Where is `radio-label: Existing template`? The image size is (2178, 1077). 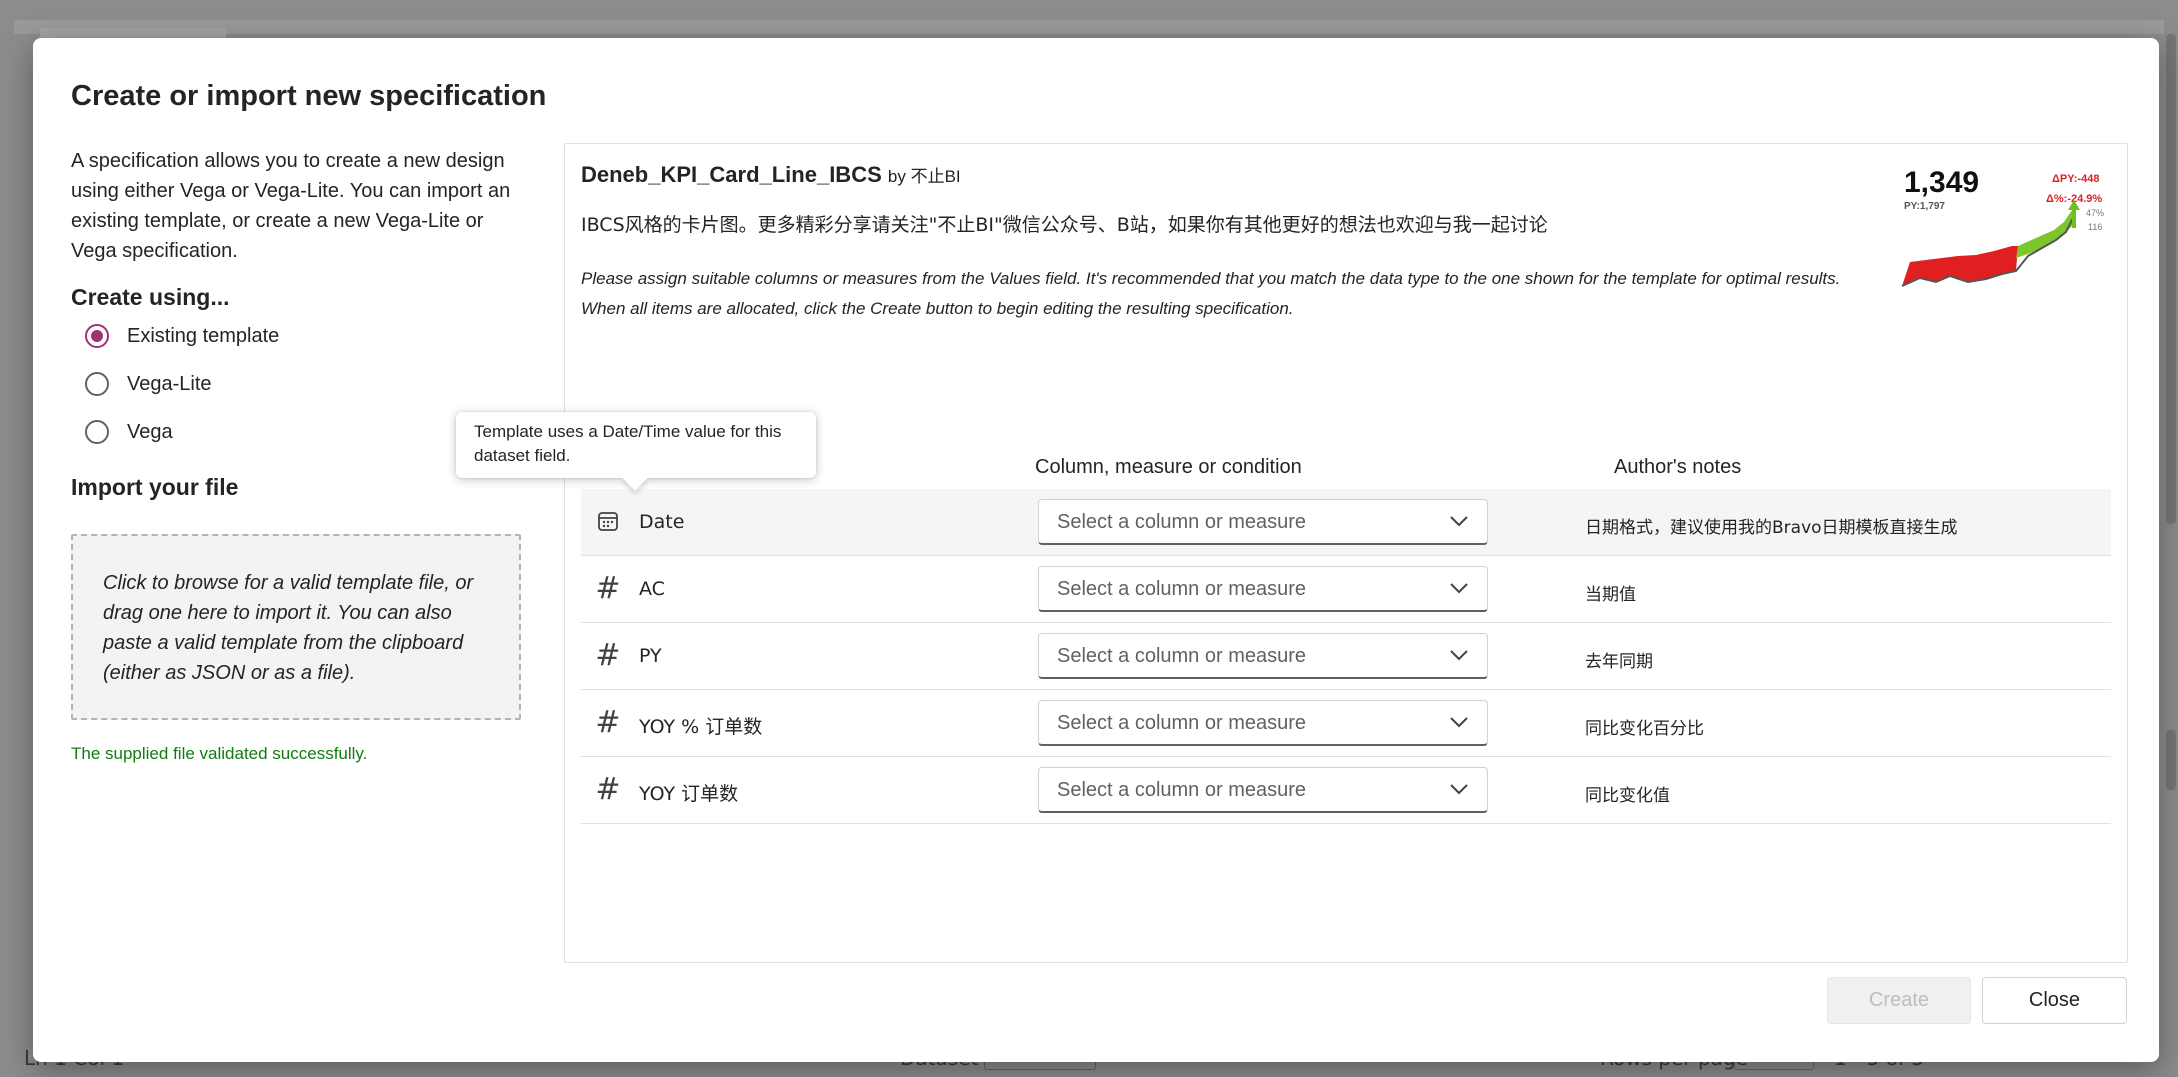 radio-label: Existing template is located at coordinates (203, 335).